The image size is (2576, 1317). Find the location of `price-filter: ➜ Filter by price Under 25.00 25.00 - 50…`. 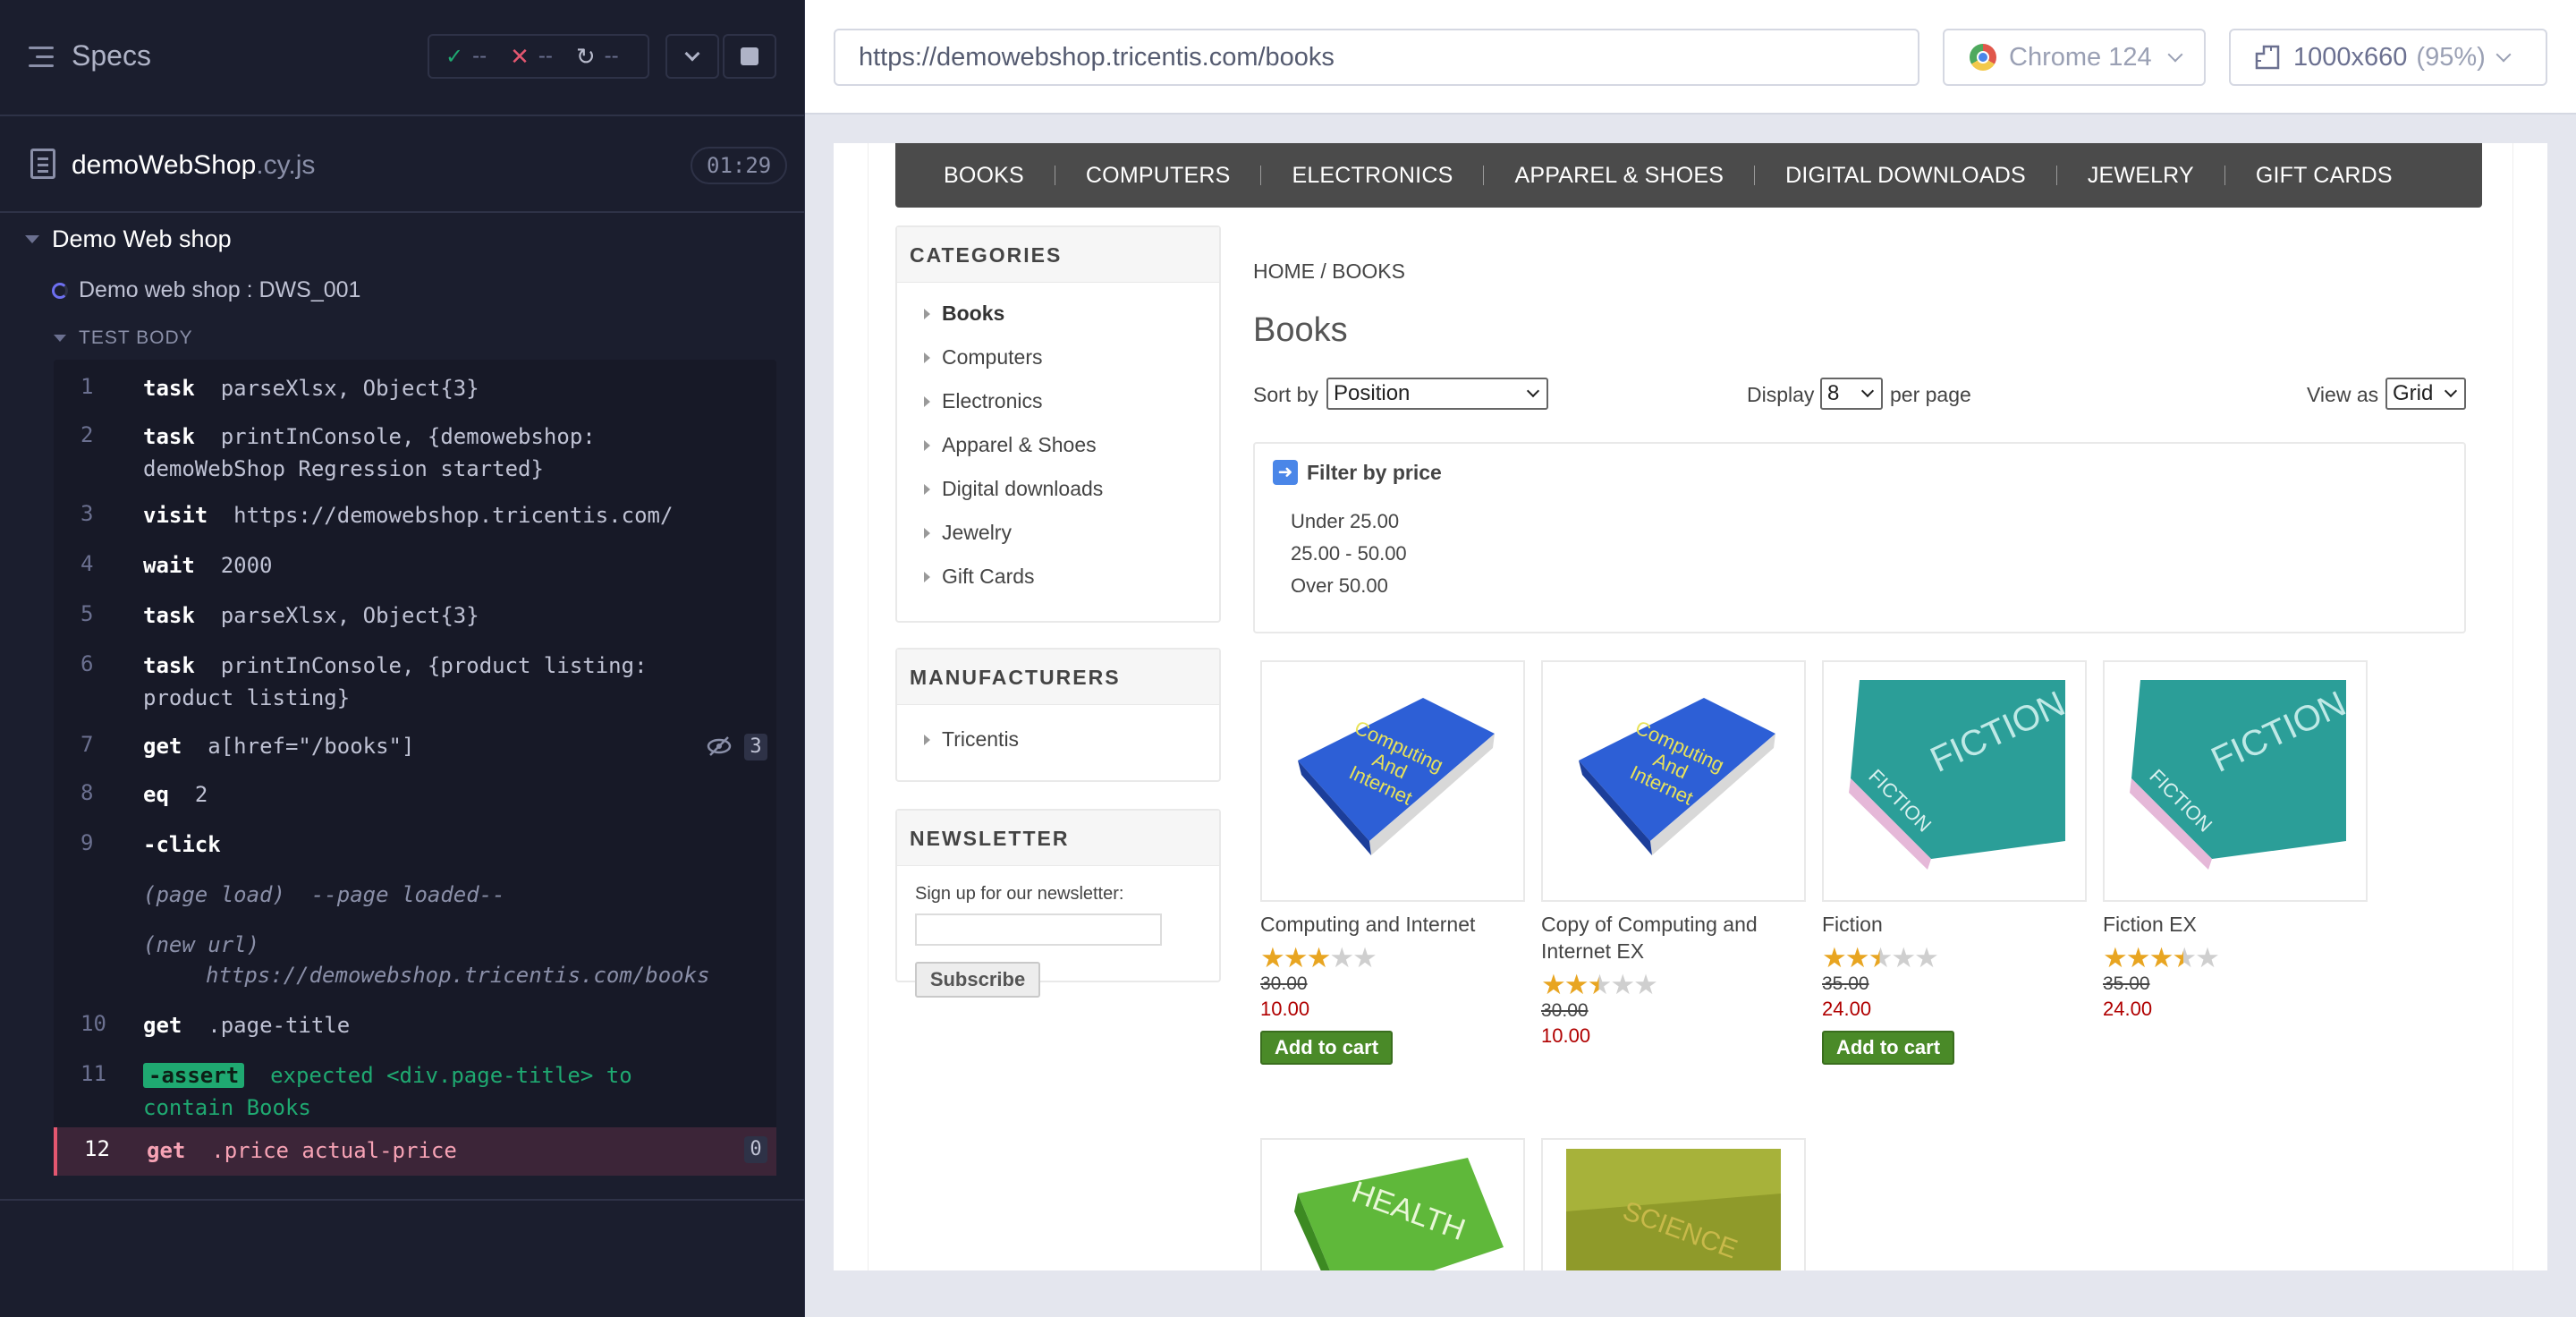

price-filter: ➜ Filter by price Under 25.00 25.00 - 50… is located at coordinates (1859, 537).